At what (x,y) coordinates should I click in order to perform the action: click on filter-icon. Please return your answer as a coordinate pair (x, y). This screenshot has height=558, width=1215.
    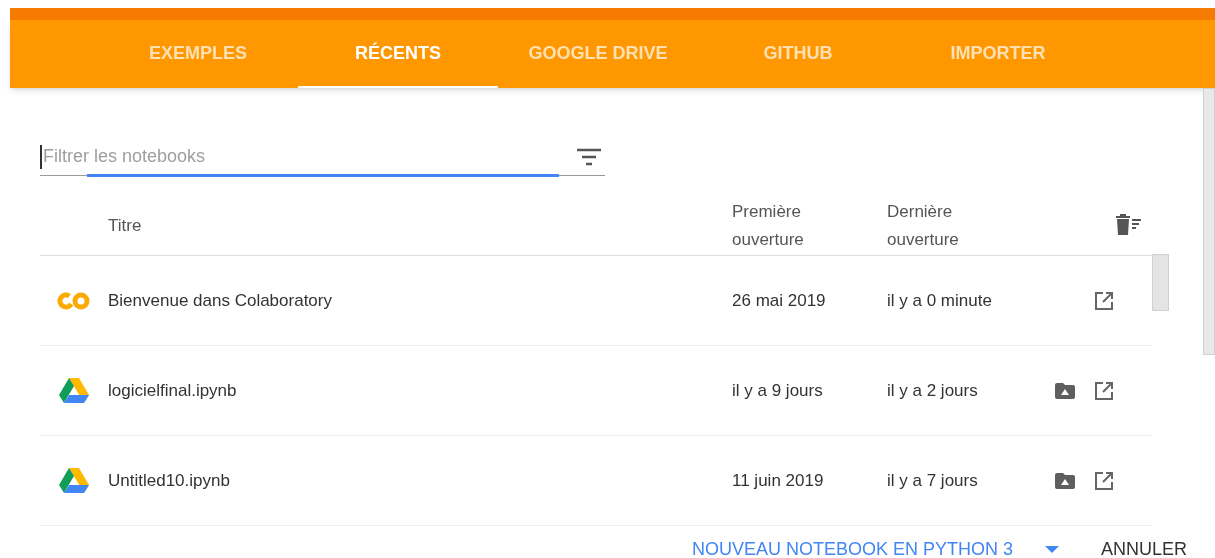
    Looking at the image, I should click on (589, 156).